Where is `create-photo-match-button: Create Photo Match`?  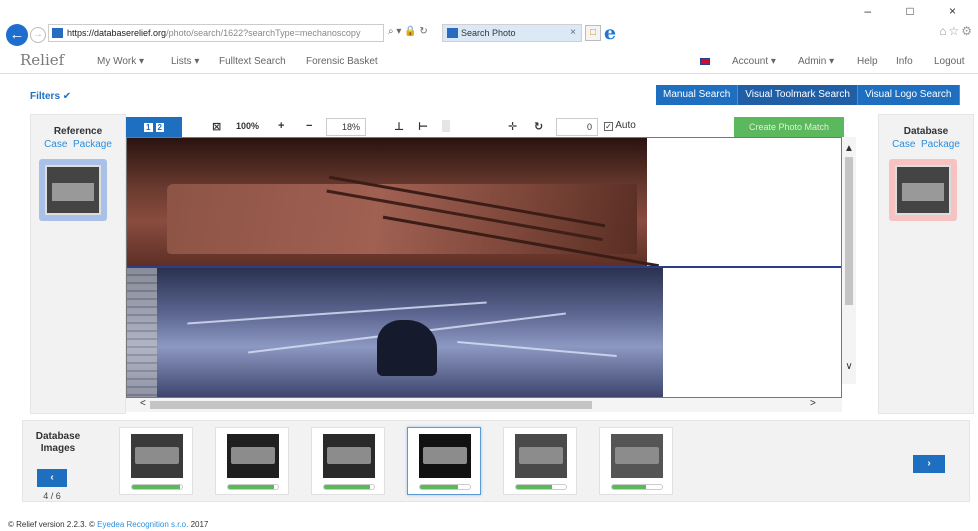
create-photo-match-button: Create Photo Match is located at coordinates (789, 127).